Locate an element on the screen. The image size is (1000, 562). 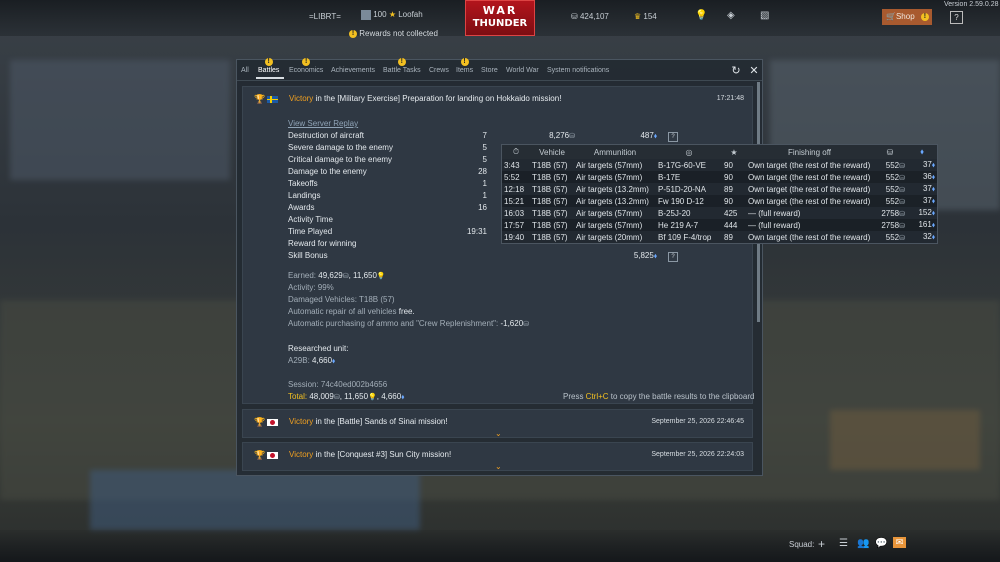
kill-silver-value: 552 is located at coordinates (892, 165).